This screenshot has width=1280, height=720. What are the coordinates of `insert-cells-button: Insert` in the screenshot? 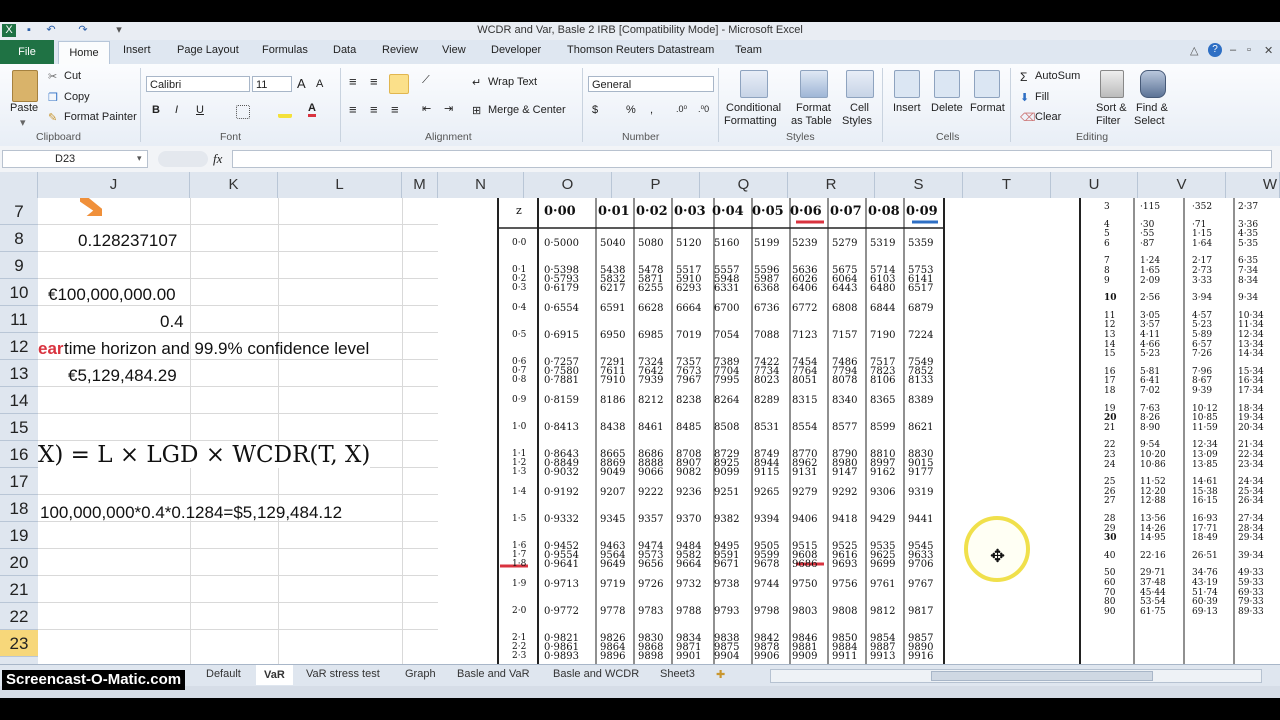 It's located at (907, 108).